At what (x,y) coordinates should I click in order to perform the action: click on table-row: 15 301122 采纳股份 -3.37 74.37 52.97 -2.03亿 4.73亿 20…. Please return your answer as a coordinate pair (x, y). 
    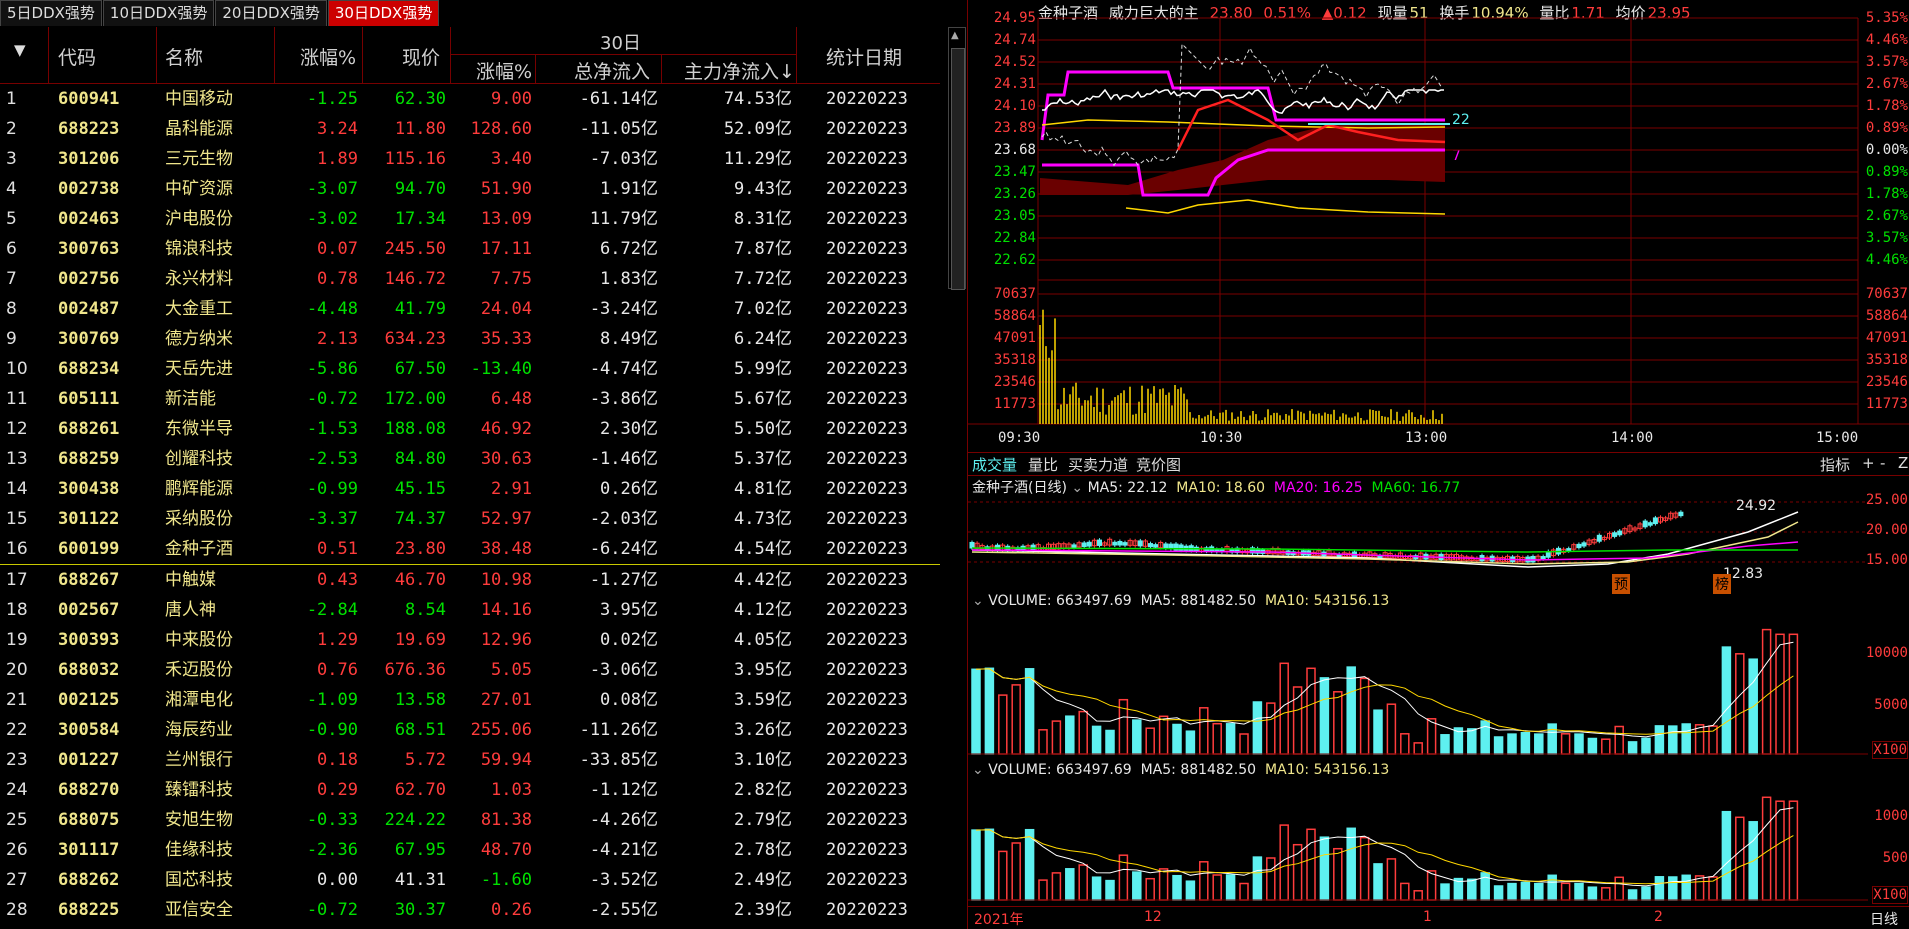
    Looking at the image, I should click on (470, 519).